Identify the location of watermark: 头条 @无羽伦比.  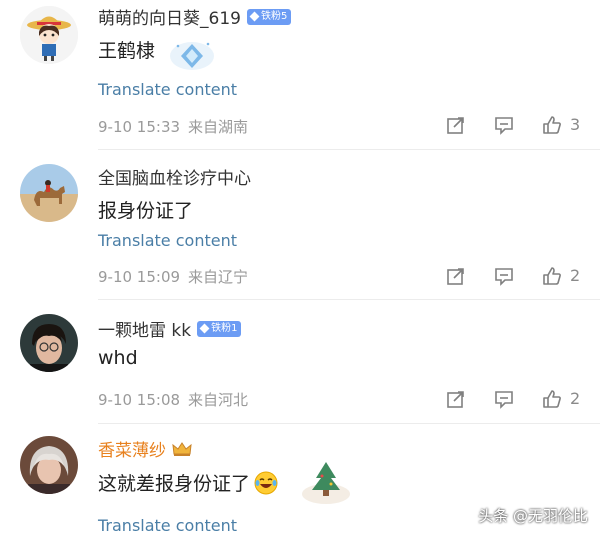
(533, 516).